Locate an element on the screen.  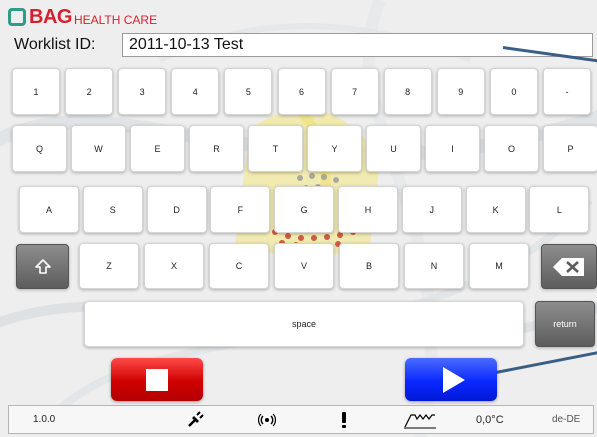
key: L is located at coordinates (559, 209).